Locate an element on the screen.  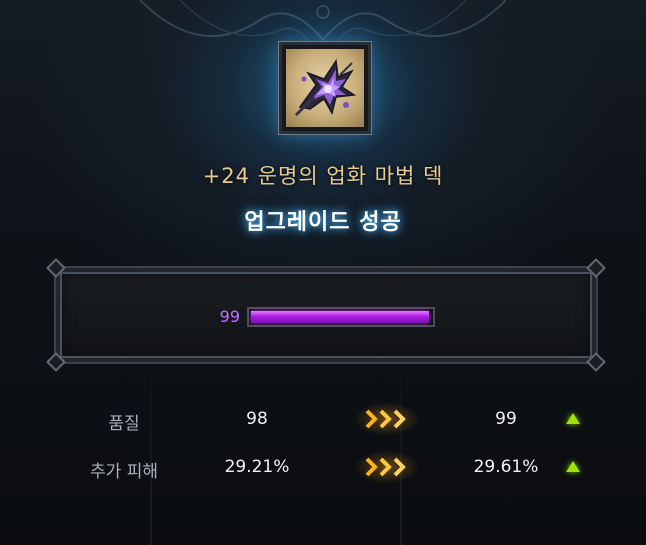
quality-gauge-fill is located at coordinates (340, 317).